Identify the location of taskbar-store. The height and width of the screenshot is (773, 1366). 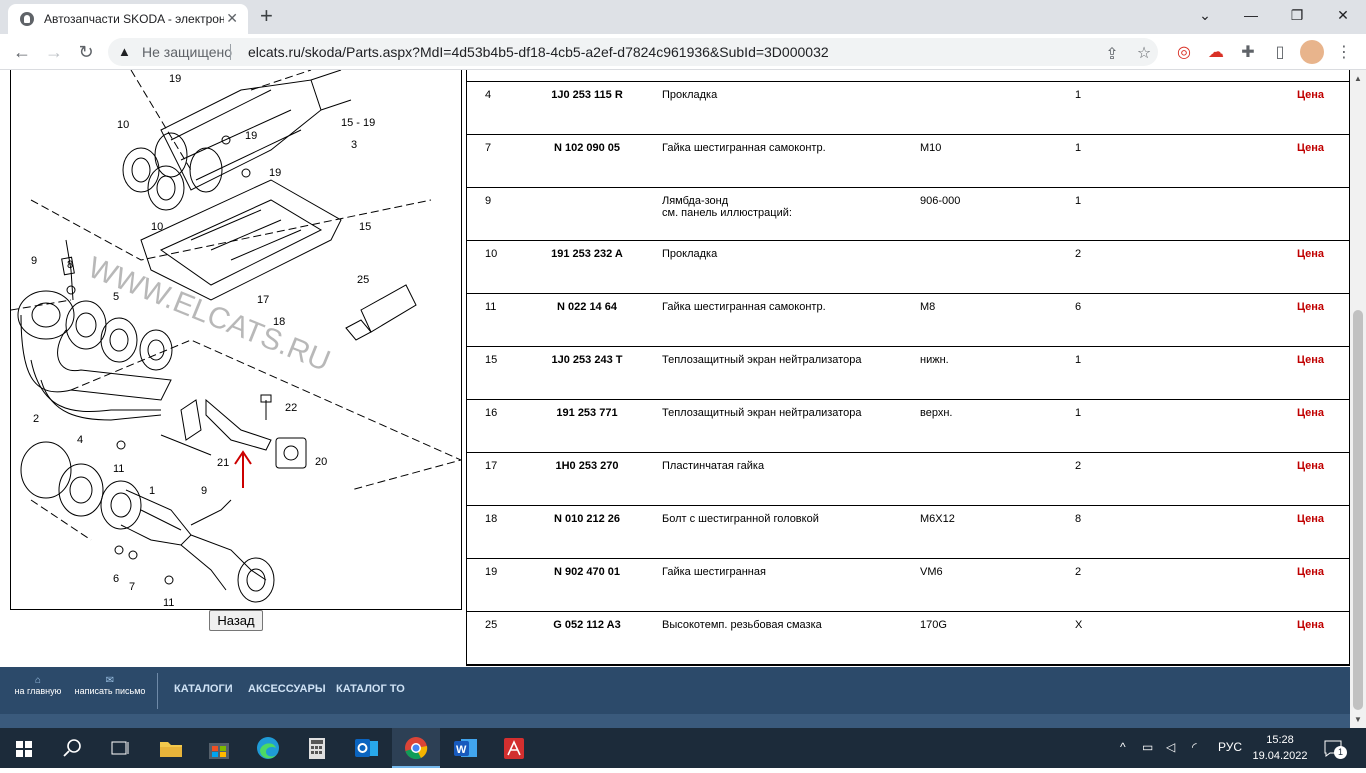
(219, 748).